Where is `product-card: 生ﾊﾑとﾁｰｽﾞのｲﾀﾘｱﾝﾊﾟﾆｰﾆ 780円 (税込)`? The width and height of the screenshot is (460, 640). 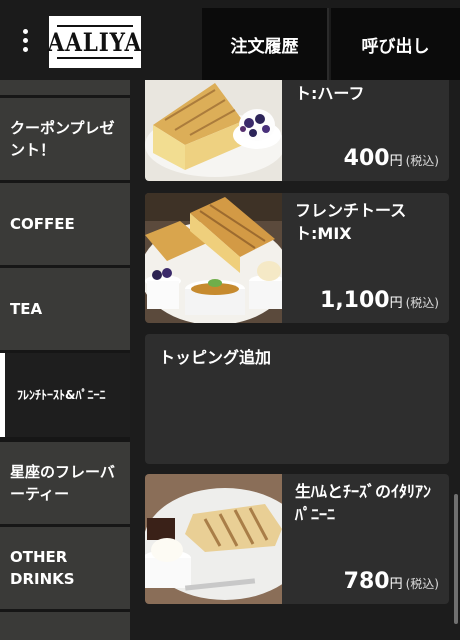
product-card: 生ﾊﾑとﾁｰｽﾞのｲﾀﾘｱﾝﾊﾟﾆｰﾆ 780円 (税込) is located at coordinates (297, 539).